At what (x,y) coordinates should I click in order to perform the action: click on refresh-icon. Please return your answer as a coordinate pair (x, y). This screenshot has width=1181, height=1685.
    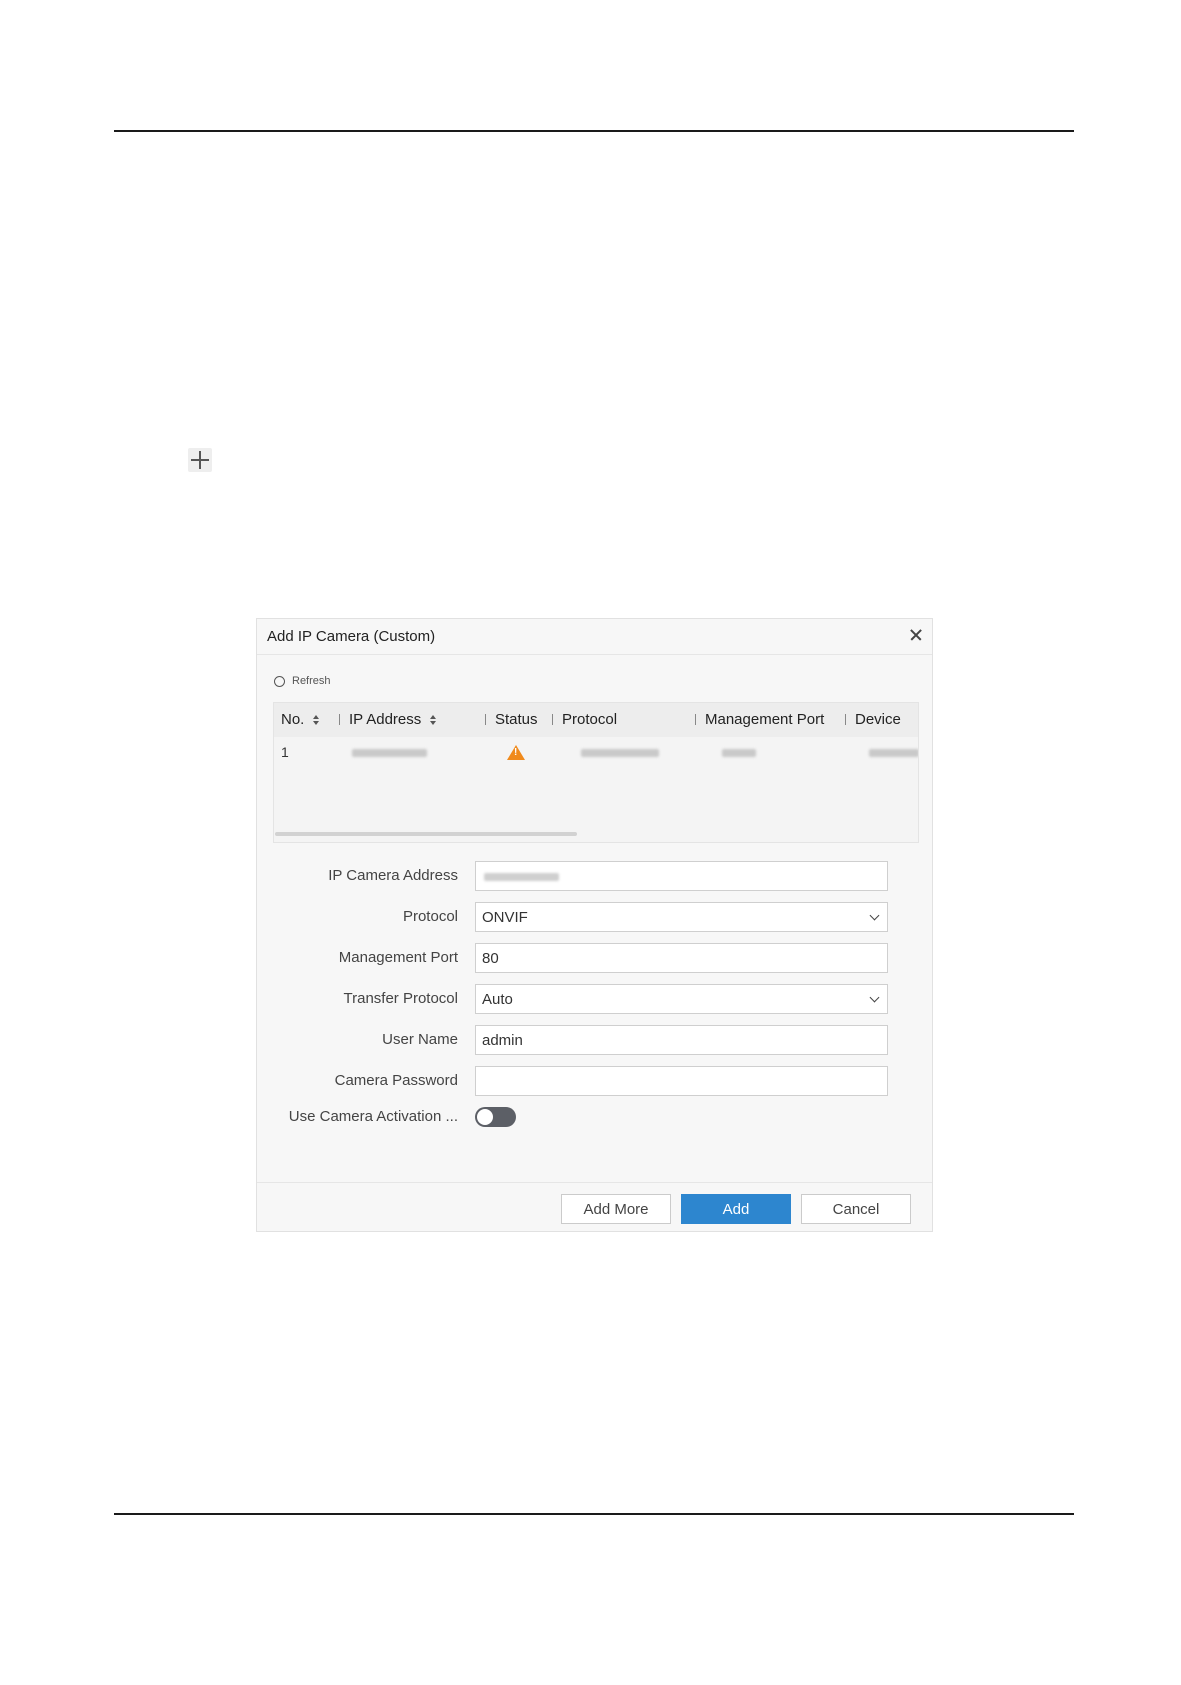
    Looking at the image, I should click on (279, 681).